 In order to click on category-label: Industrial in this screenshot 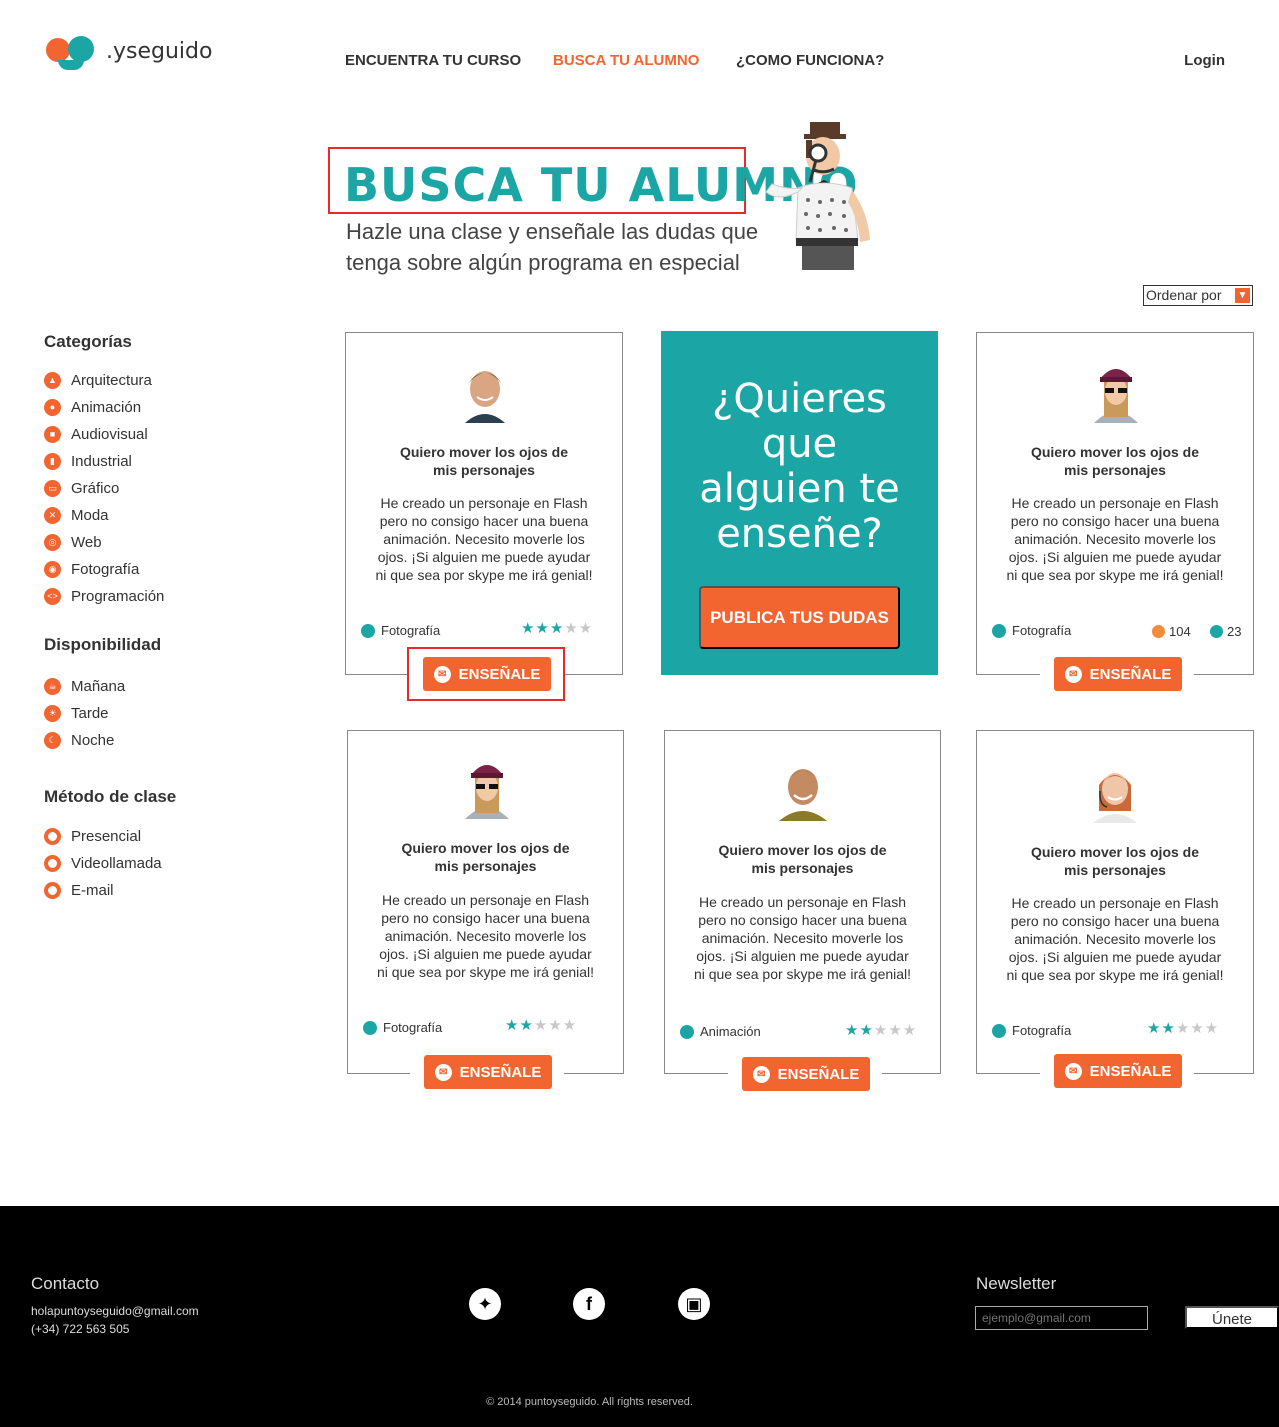, I will do `click(101, 461)`.